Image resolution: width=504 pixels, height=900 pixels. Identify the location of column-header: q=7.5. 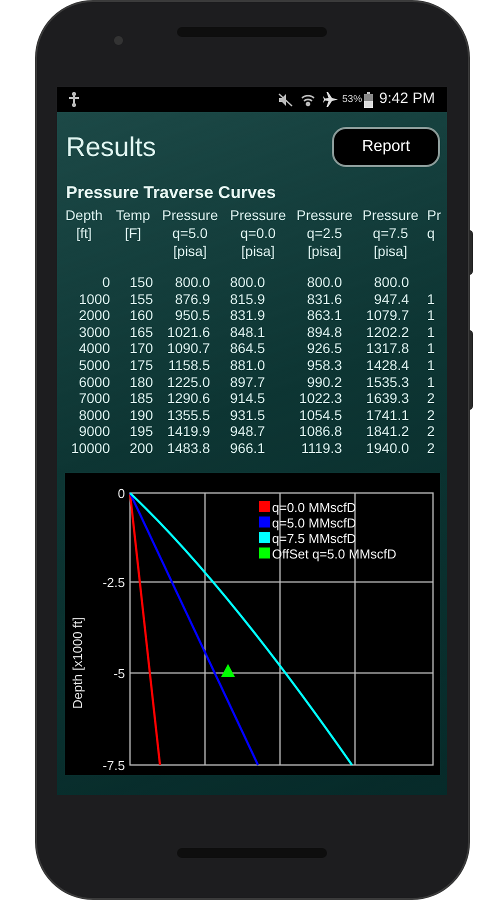
(390, 233).